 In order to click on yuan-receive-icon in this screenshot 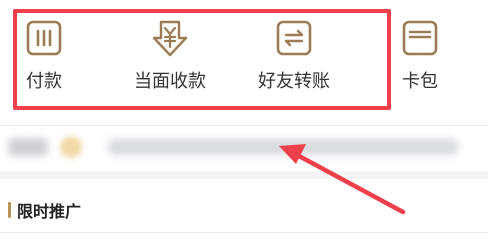, I will do `click(170, 38)`.